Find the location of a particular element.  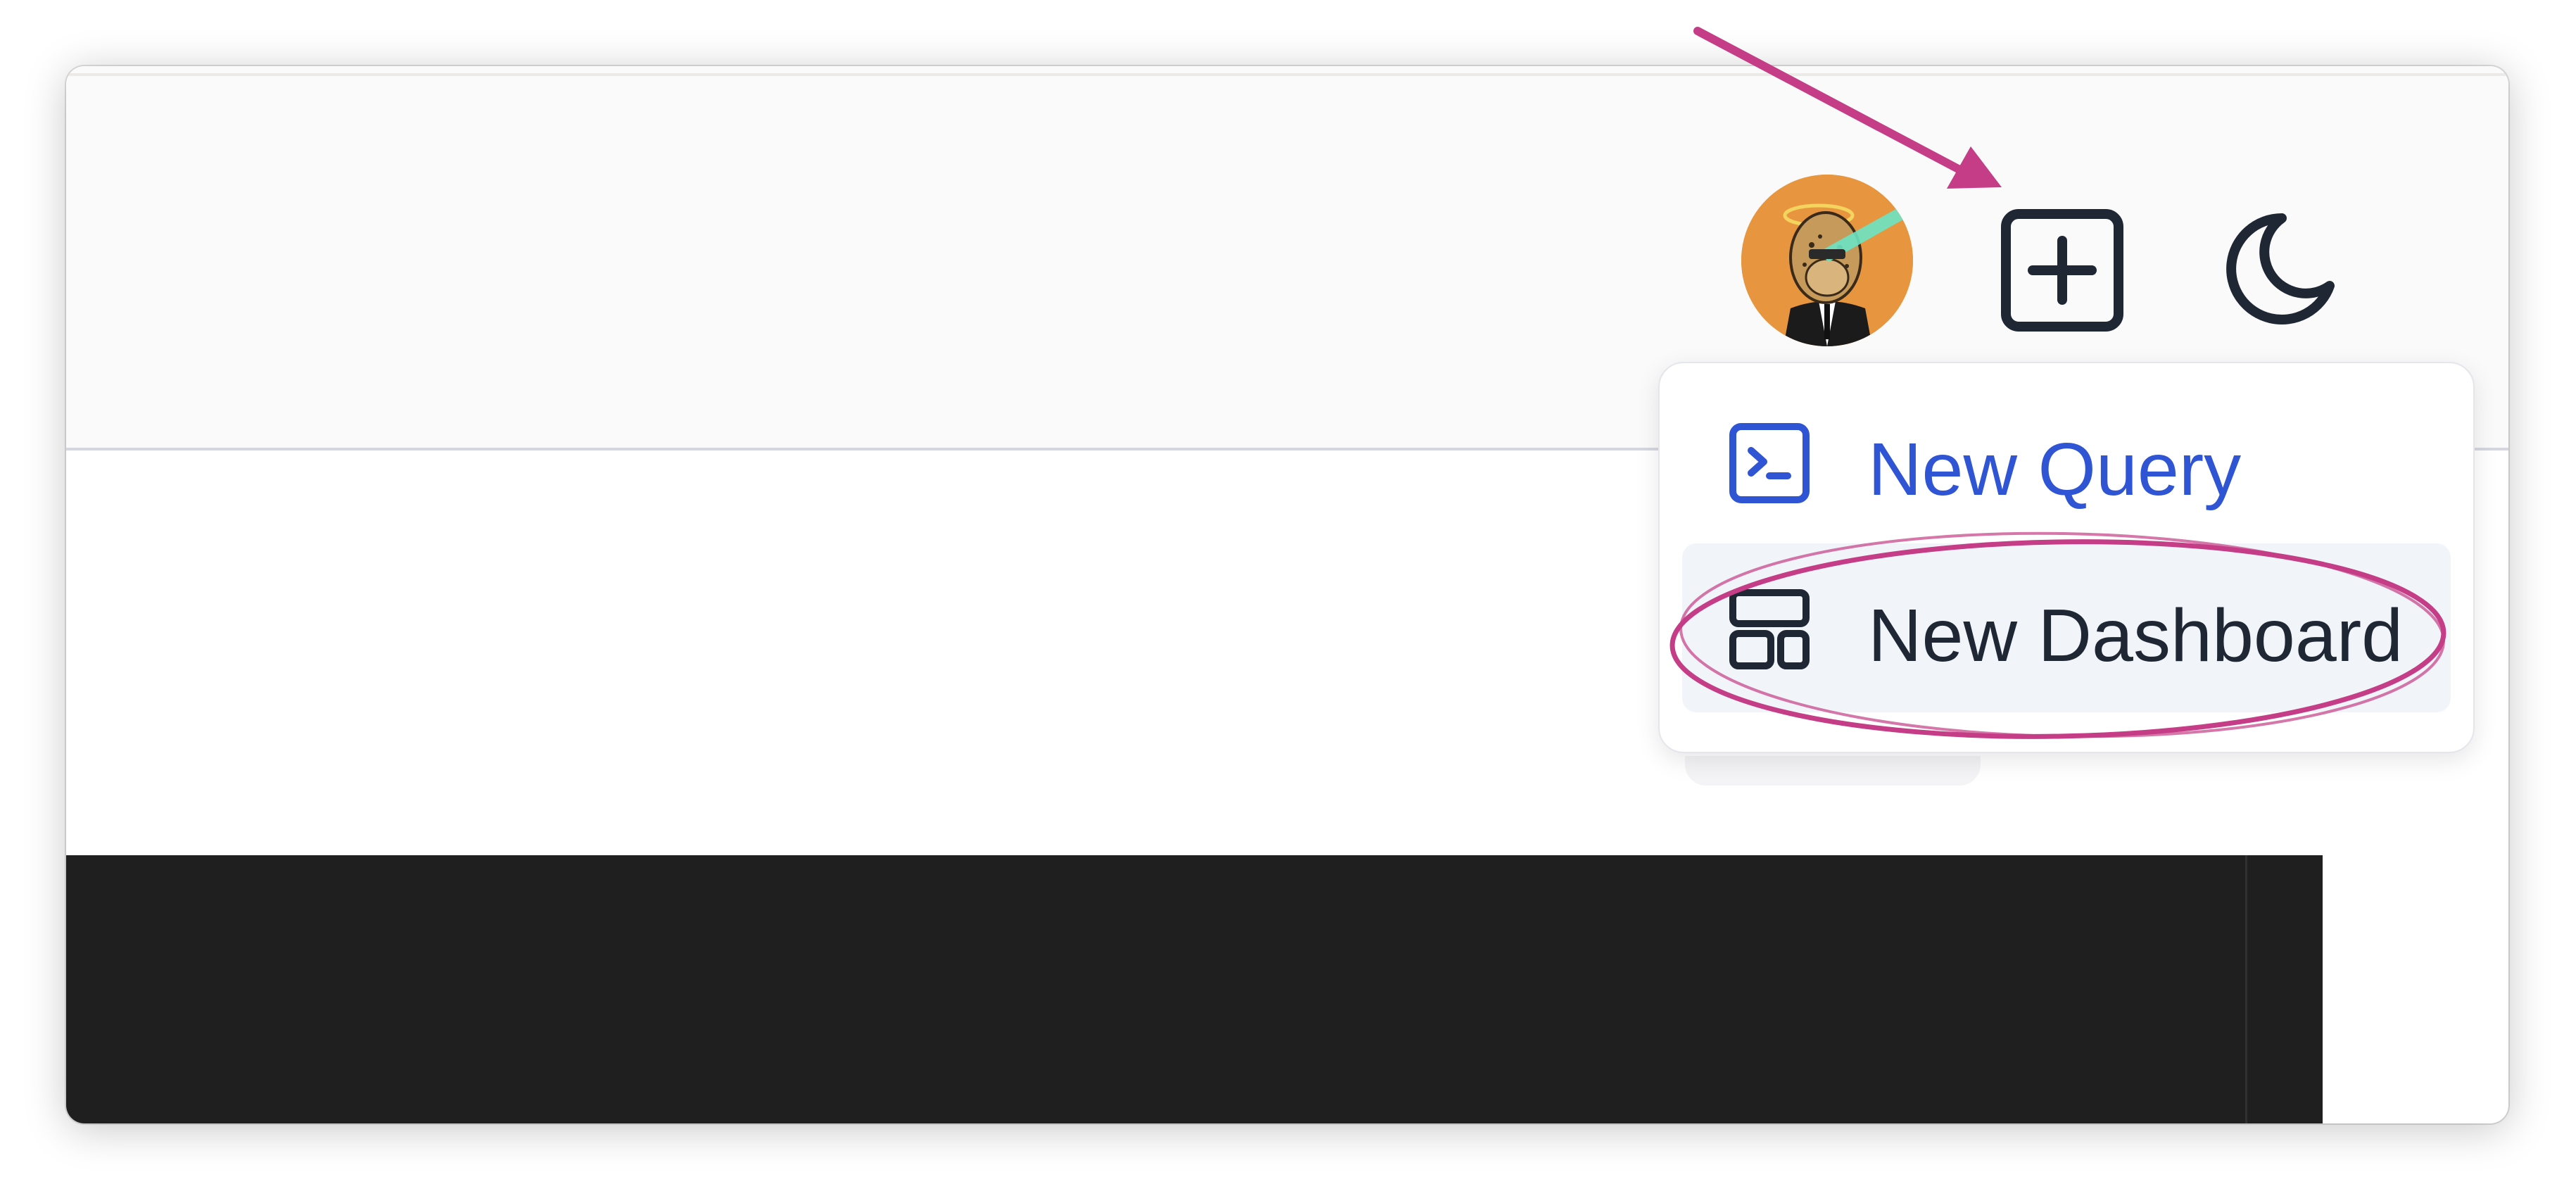

menu-item-new-dashboard: New Dashboard is located at coordinates (2066, 627).